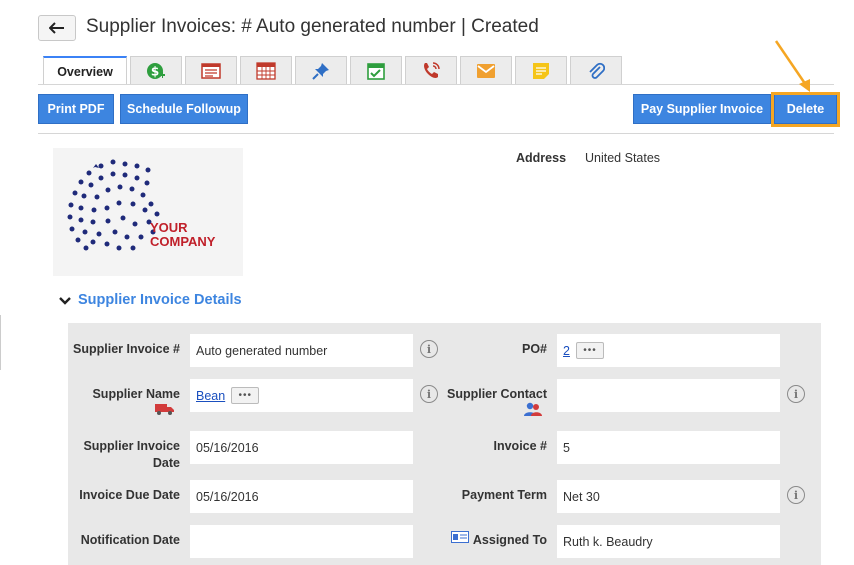  Describe the element at coordinates (141, 205) in the screenshot. I see `globe-stars-icon: YOUR COMPANY` at that location.